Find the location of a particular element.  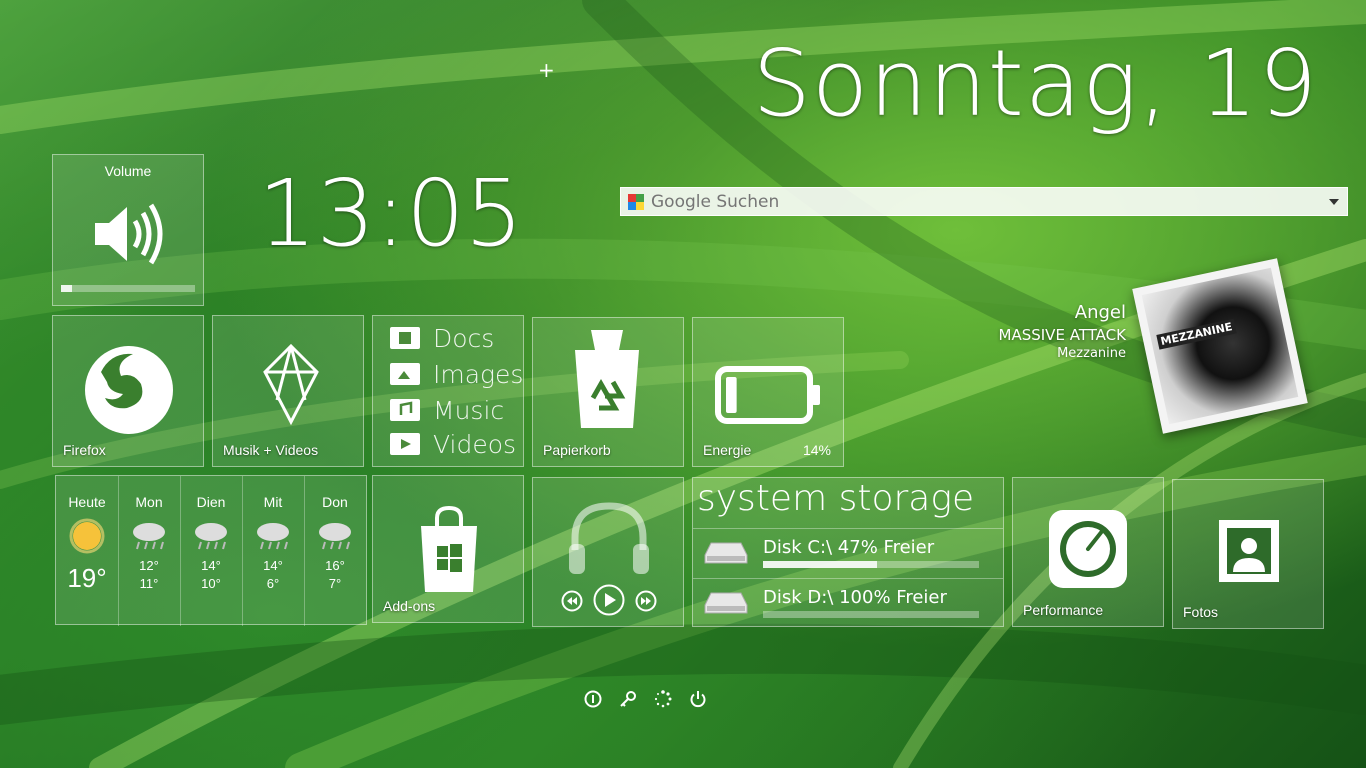

weather-day-3: Mit 14° 6° is located at coordinates (273, 551).